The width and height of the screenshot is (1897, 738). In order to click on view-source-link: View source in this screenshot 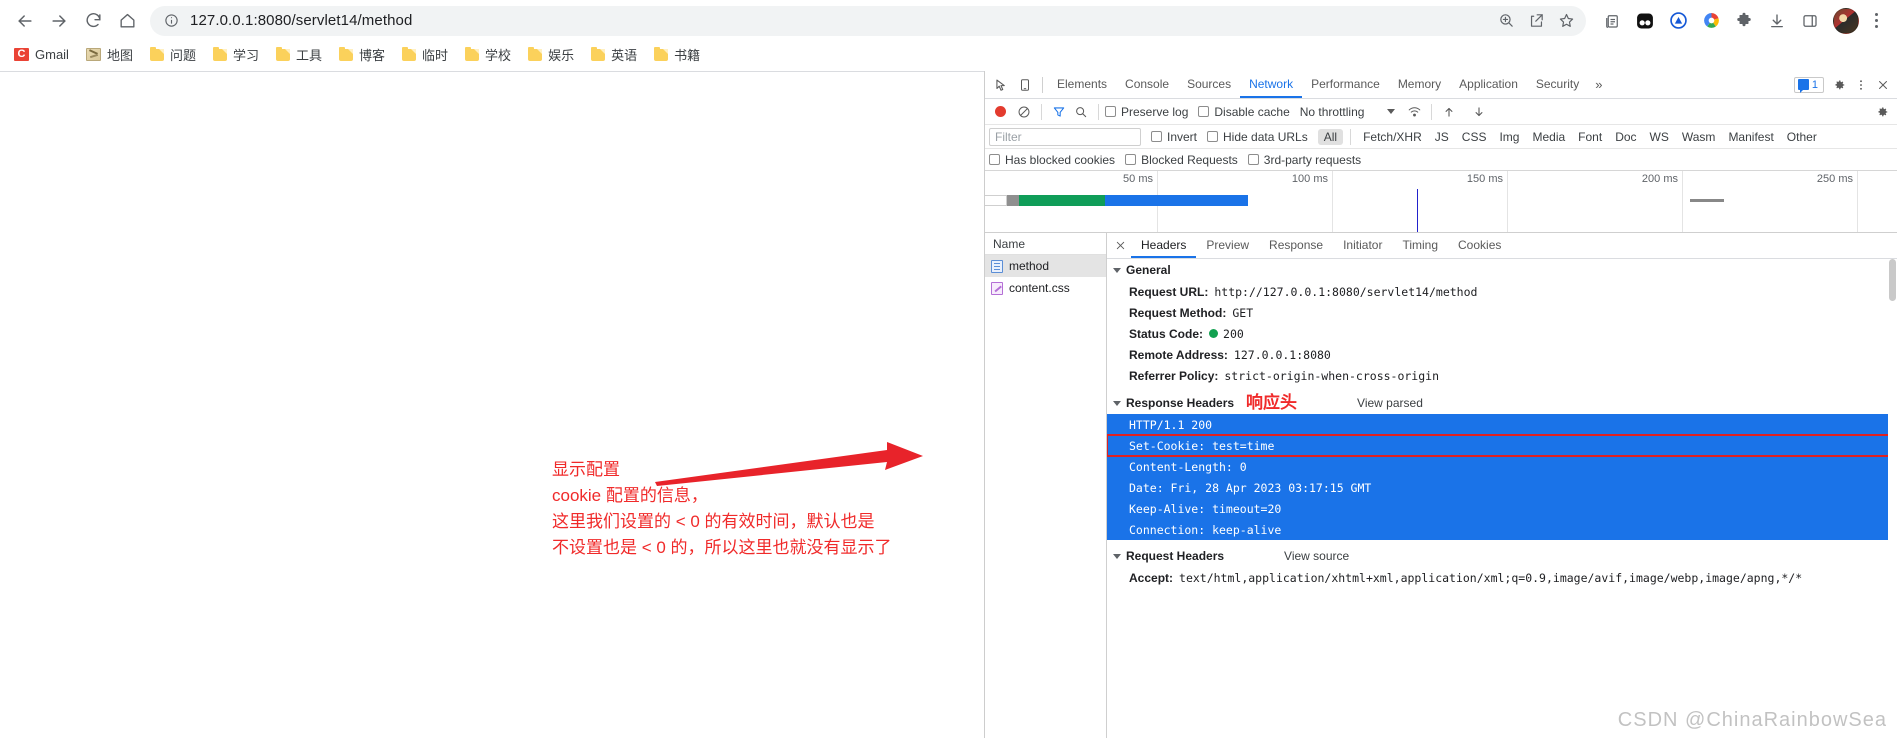, I will do `click(1316, 556)`.